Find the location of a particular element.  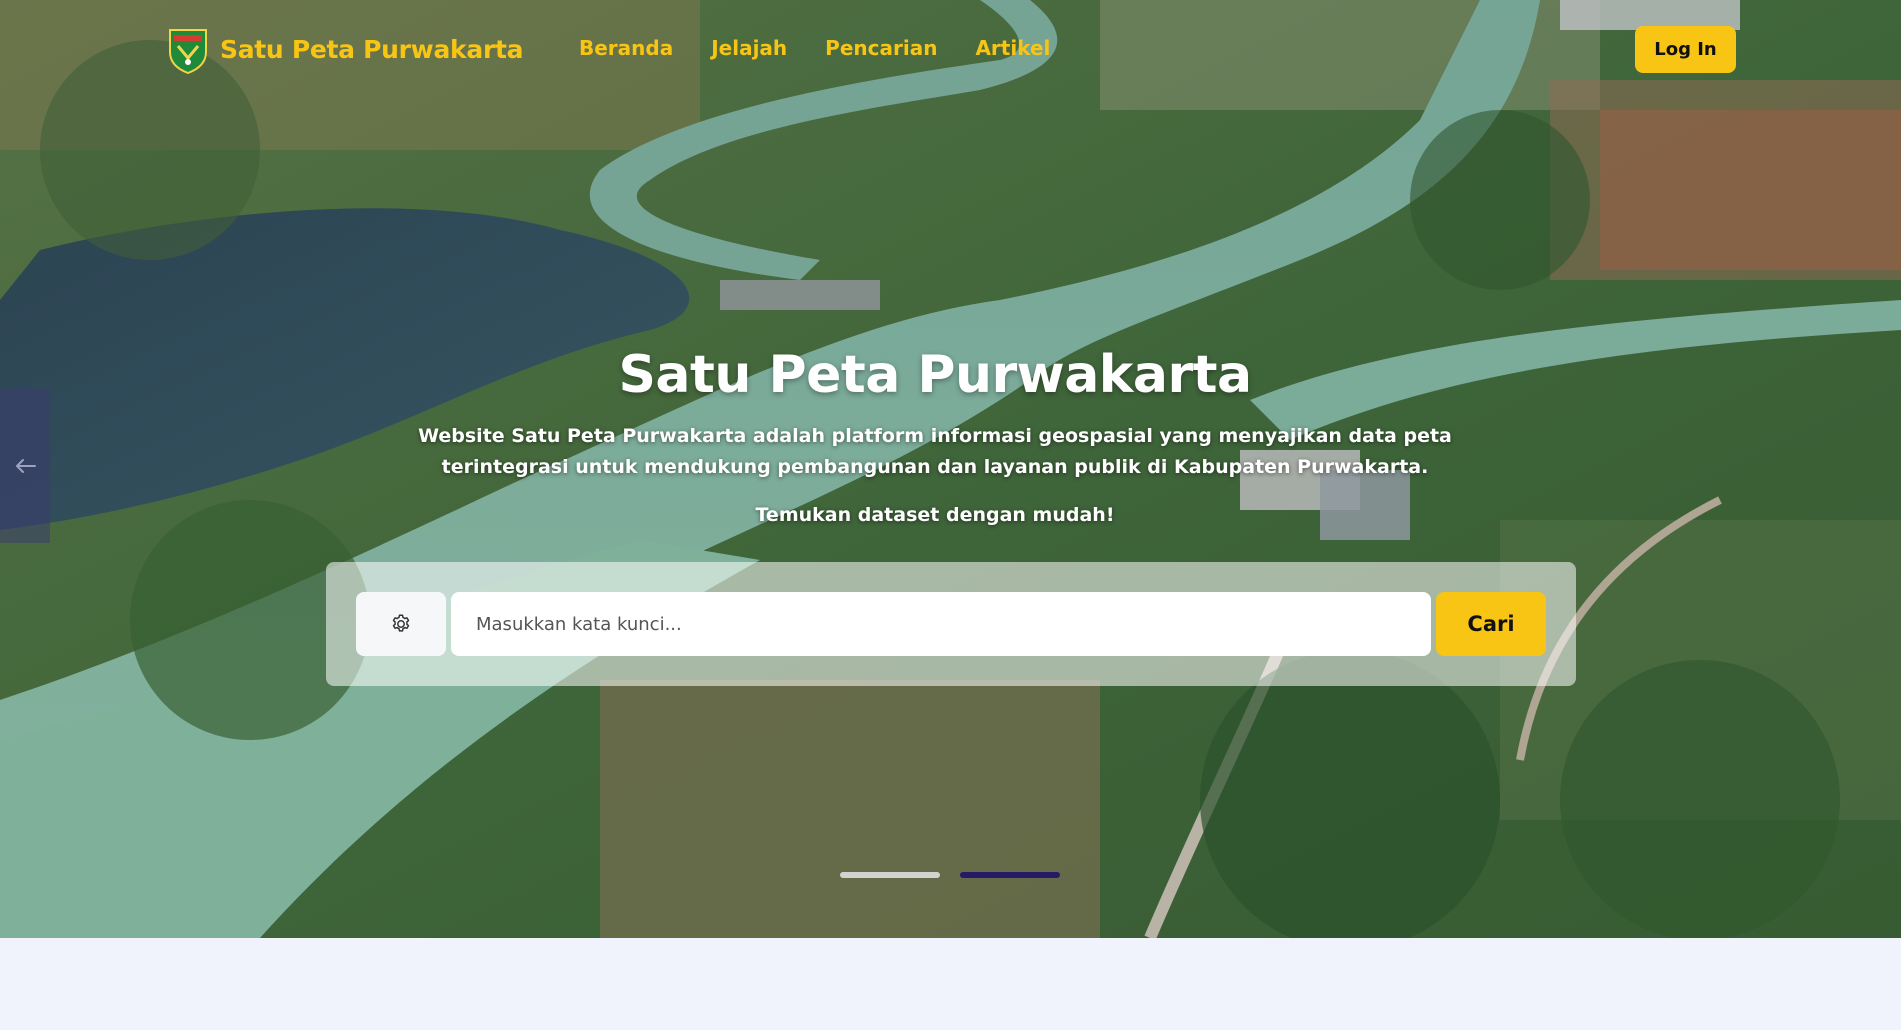

search-input is located at coordinates (941, 624).